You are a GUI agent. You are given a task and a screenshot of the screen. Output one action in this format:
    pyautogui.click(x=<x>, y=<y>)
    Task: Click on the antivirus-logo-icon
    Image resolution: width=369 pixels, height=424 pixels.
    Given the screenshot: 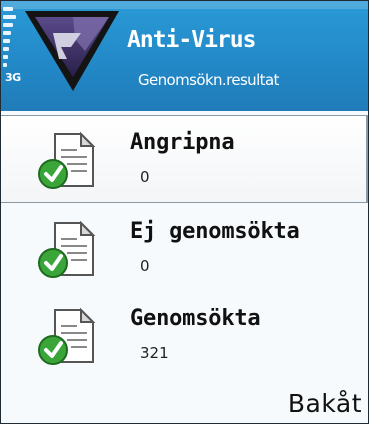 What is the action you would take?
    pyautogui.click(x=72, y=51)
    